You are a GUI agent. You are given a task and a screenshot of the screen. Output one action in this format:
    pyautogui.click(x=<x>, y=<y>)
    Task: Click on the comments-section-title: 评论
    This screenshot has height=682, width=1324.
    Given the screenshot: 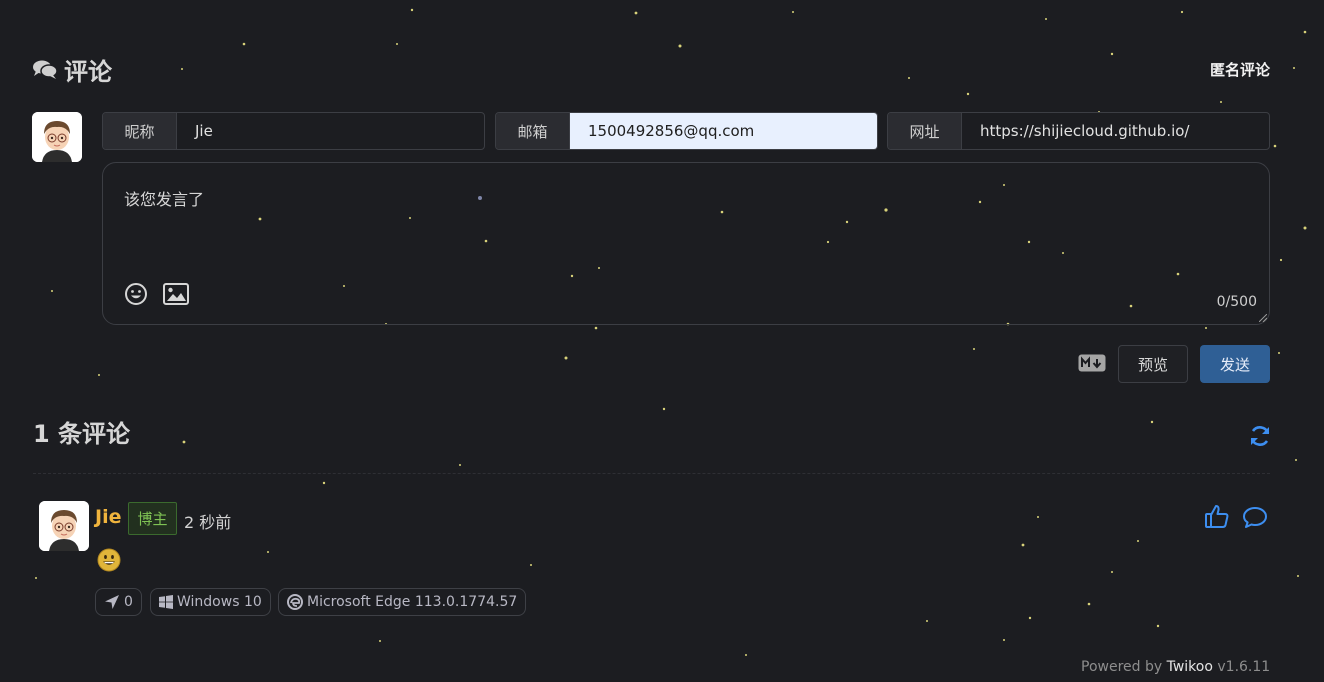 What is the action you would take?
    pyautogui.click(x=72, y=69)
    